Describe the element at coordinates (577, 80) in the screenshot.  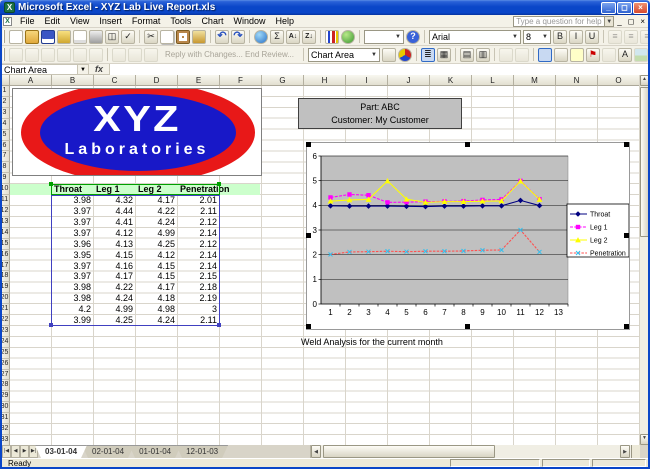
I see `column-header-N: N` at that location.